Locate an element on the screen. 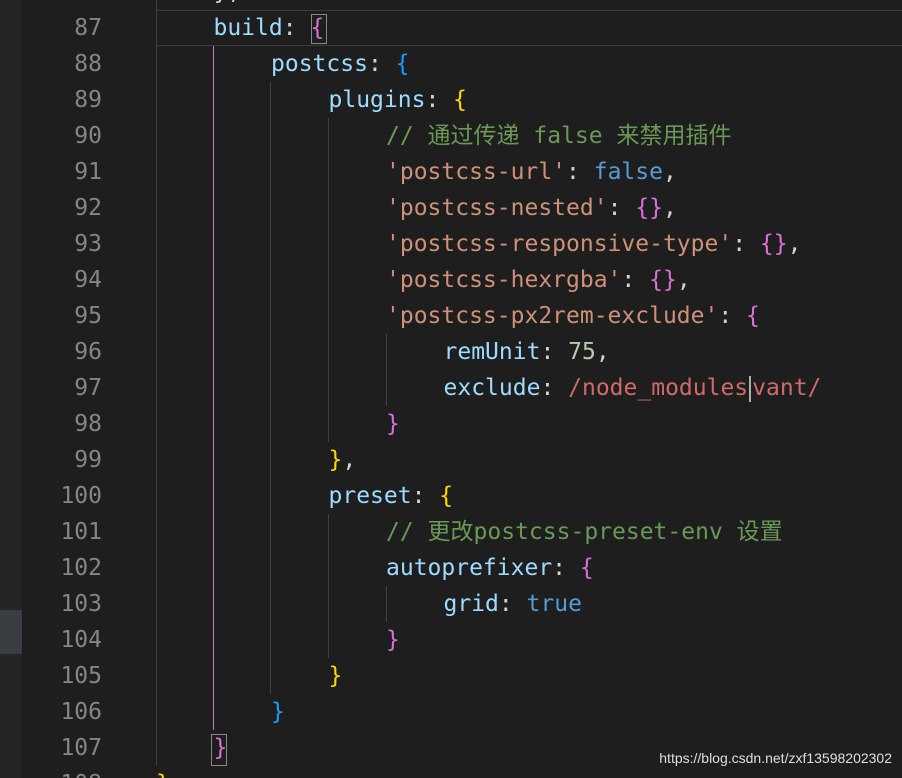  code-line: 89 plugins: { is located at coordinates (451, 100).